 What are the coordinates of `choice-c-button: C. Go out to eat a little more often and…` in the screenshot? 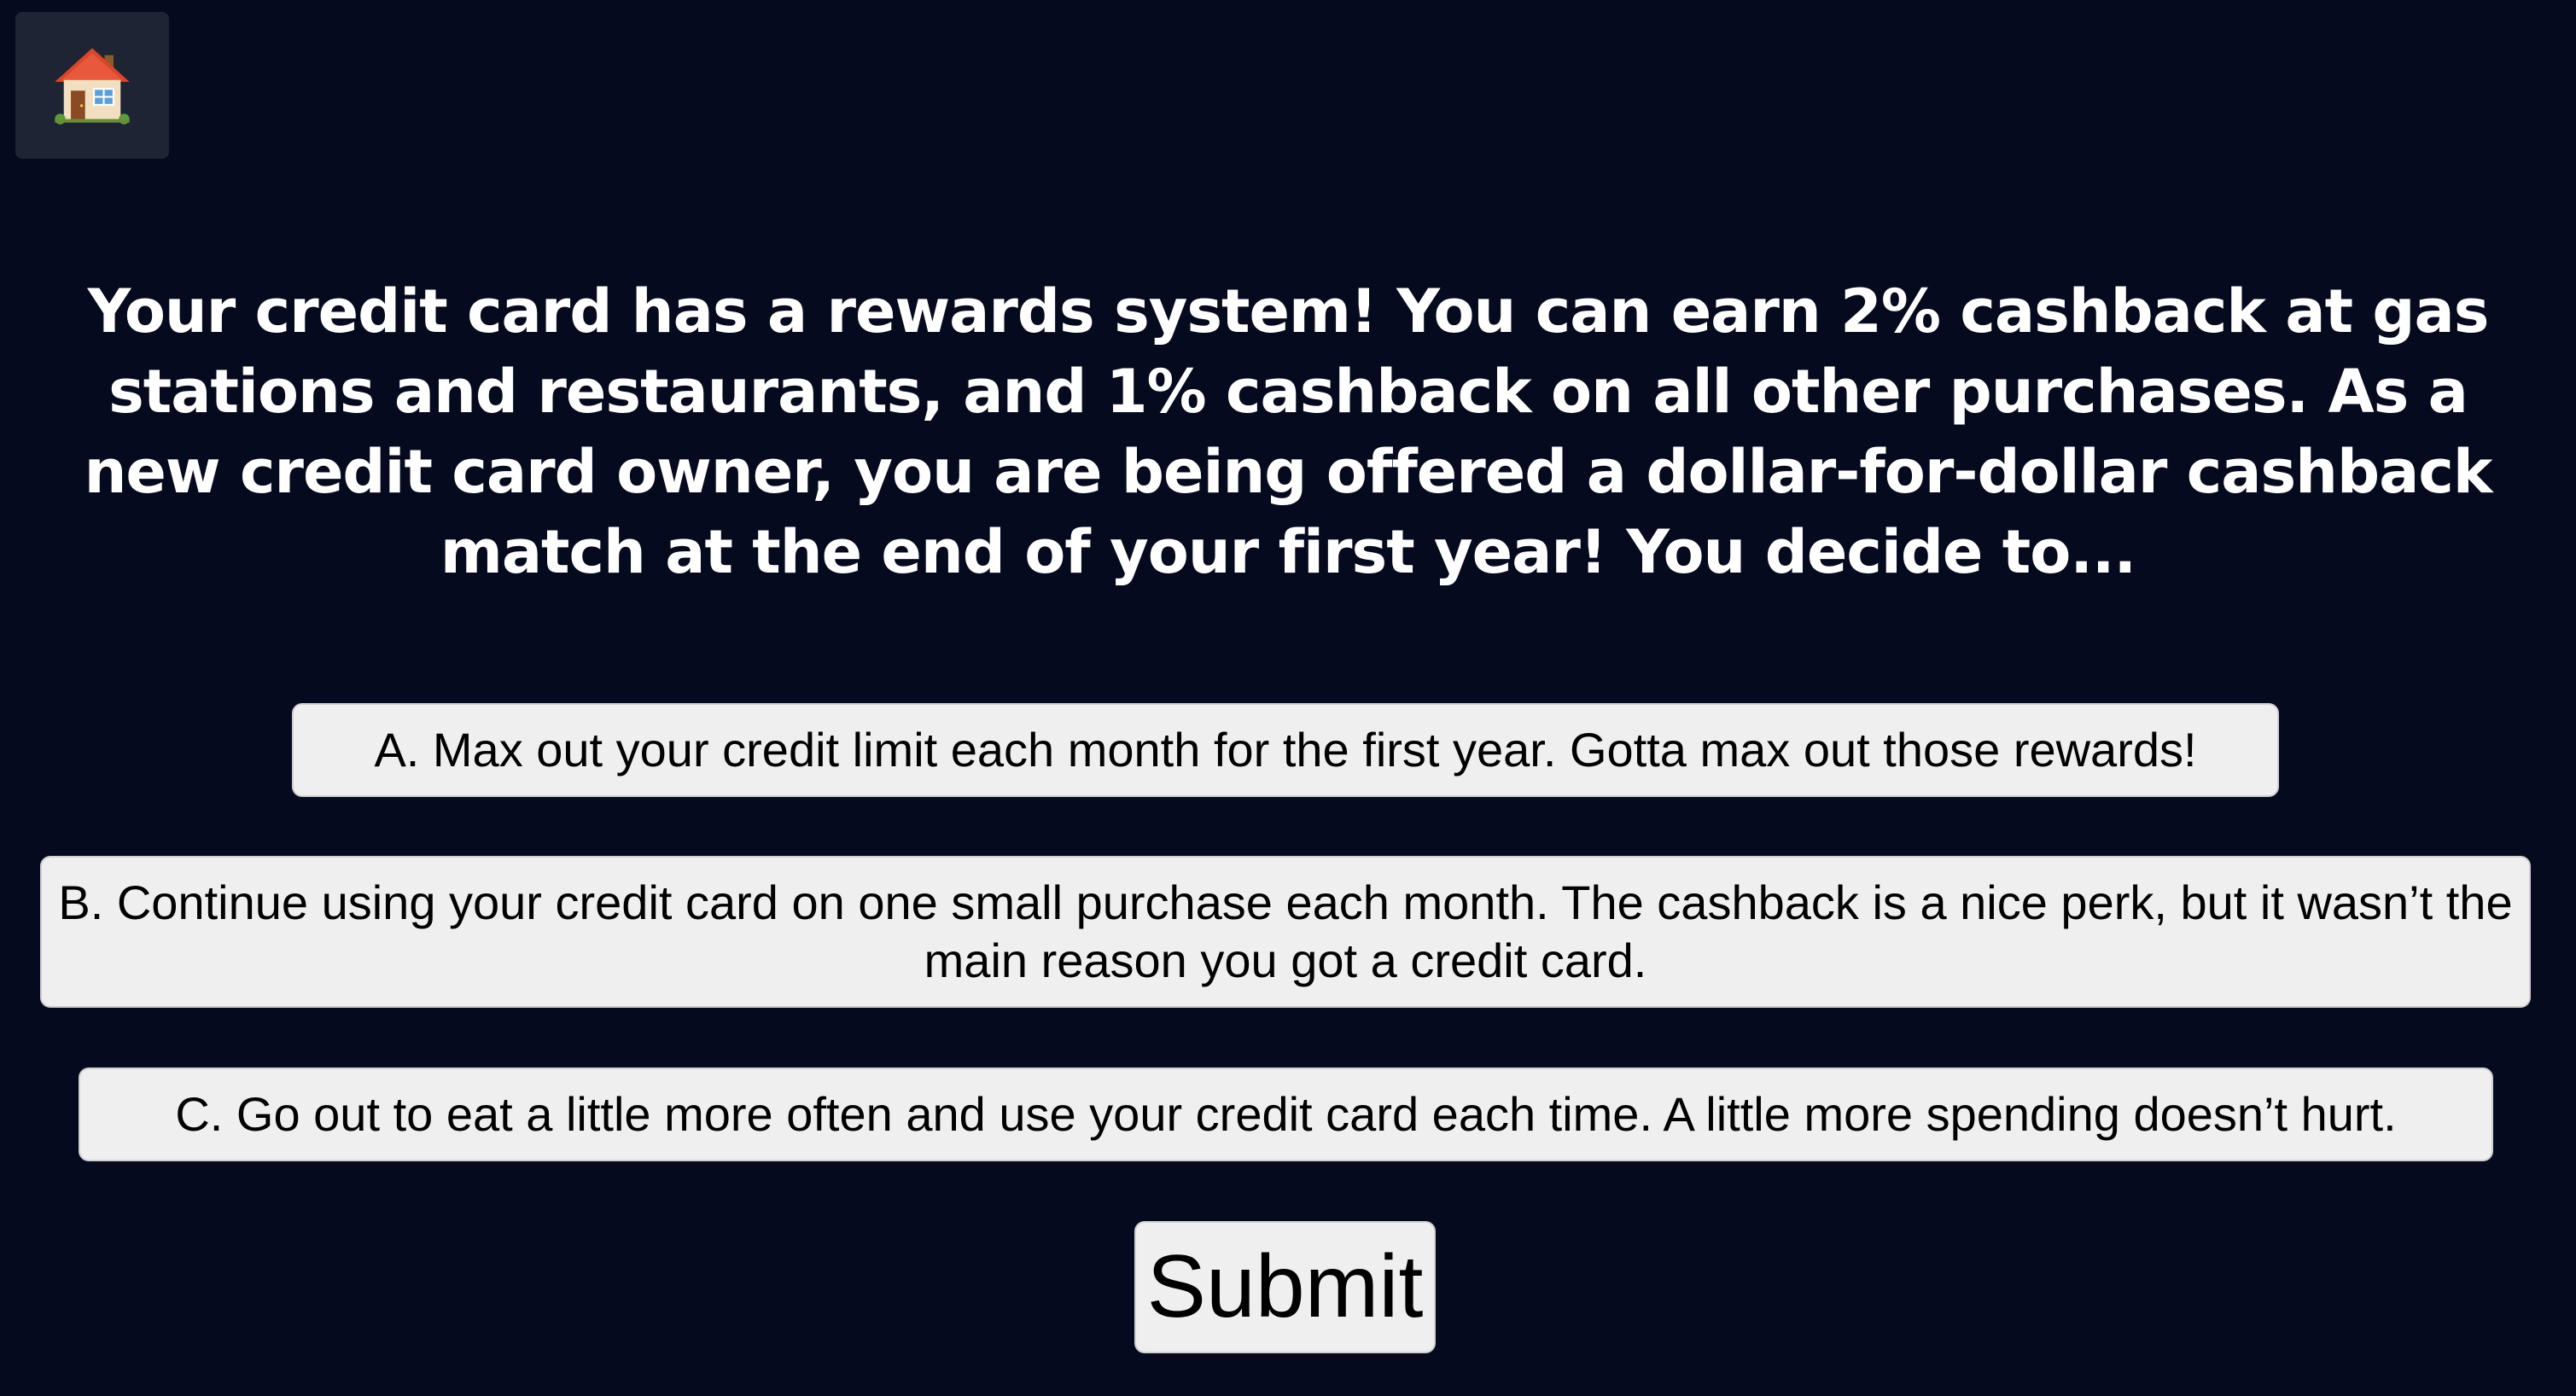 It's located at (1286, 1114).